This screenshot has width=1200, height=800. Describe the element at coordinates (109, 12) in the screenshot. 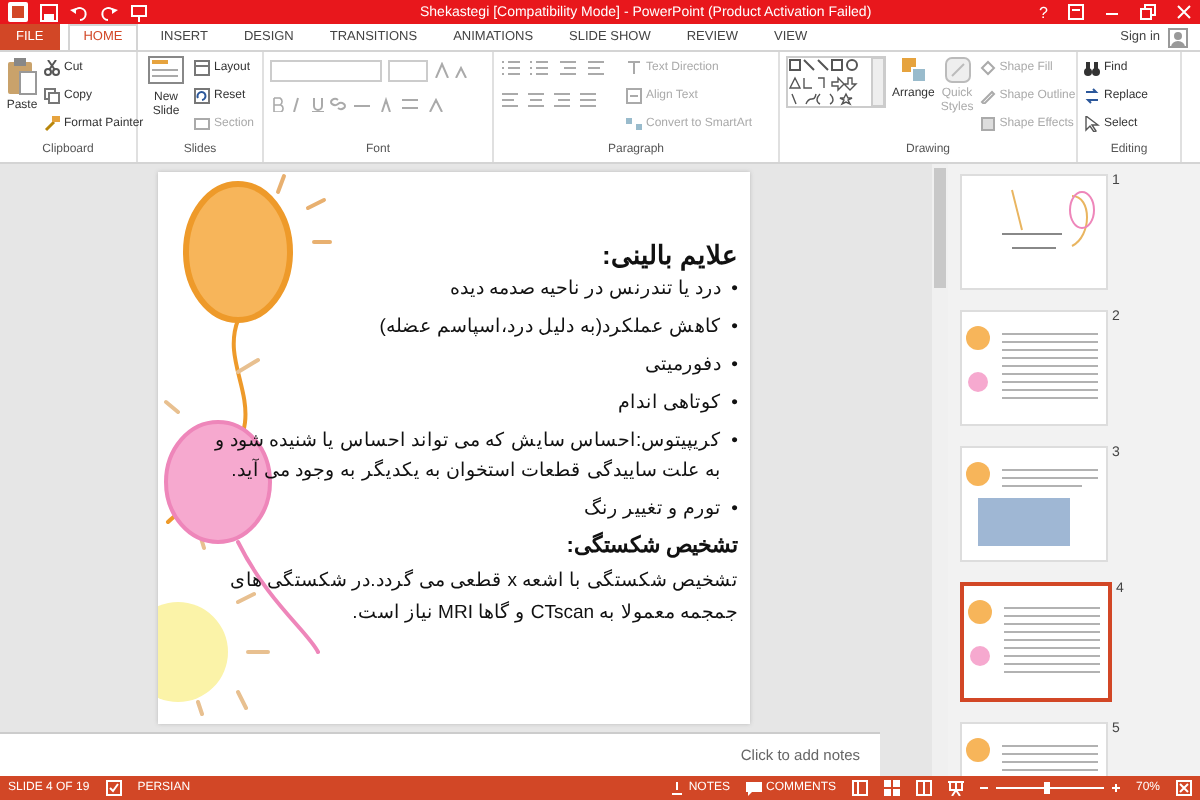

I see `redo-icon` at that location.